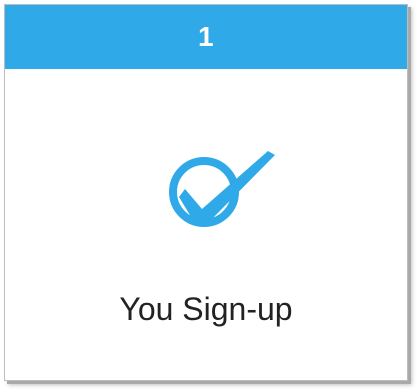 Image resolution: width=417 pixels, height=392 pixels. I want to click on step-number: 1, so click(206, 36).